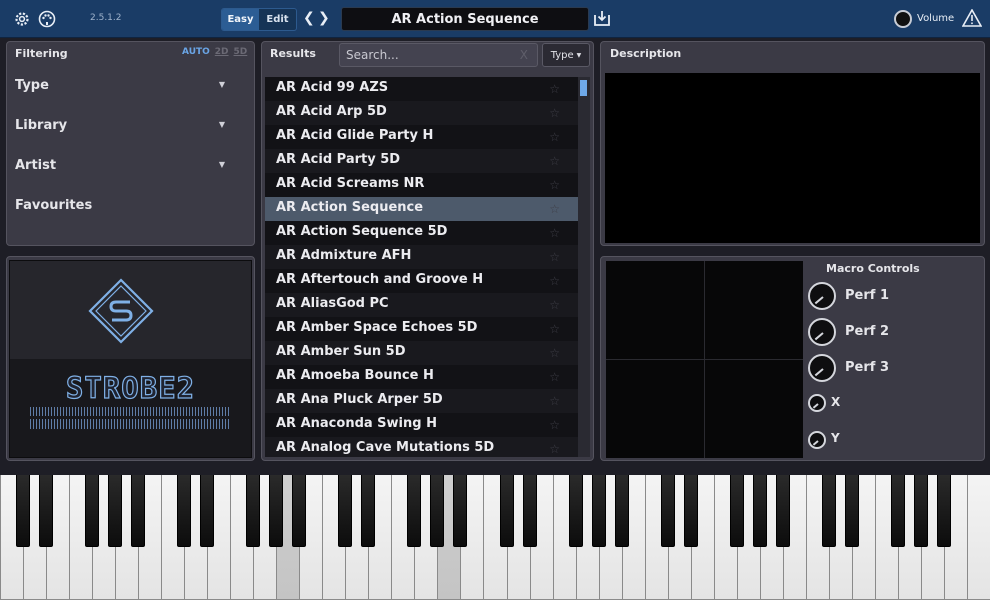 This screenshot has width=990, height=600. Describe the element at coordinates (421, 233) in the screenshot. I see `list-item: AR Action Sequence 5D ☆` at that location.